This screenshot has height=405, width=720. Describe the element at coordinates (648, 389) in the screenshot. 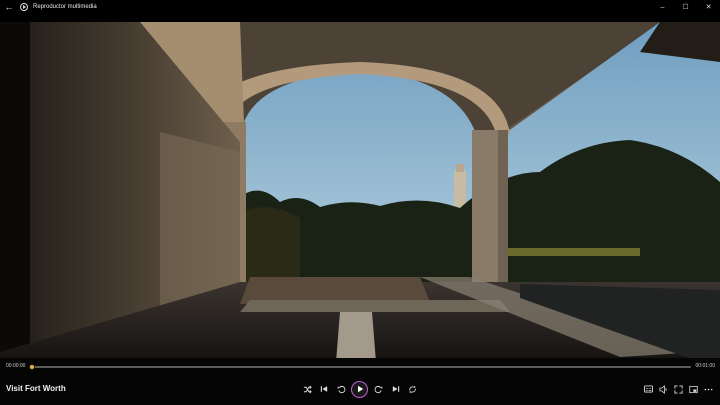

I see `subtitles-icon` at that location.